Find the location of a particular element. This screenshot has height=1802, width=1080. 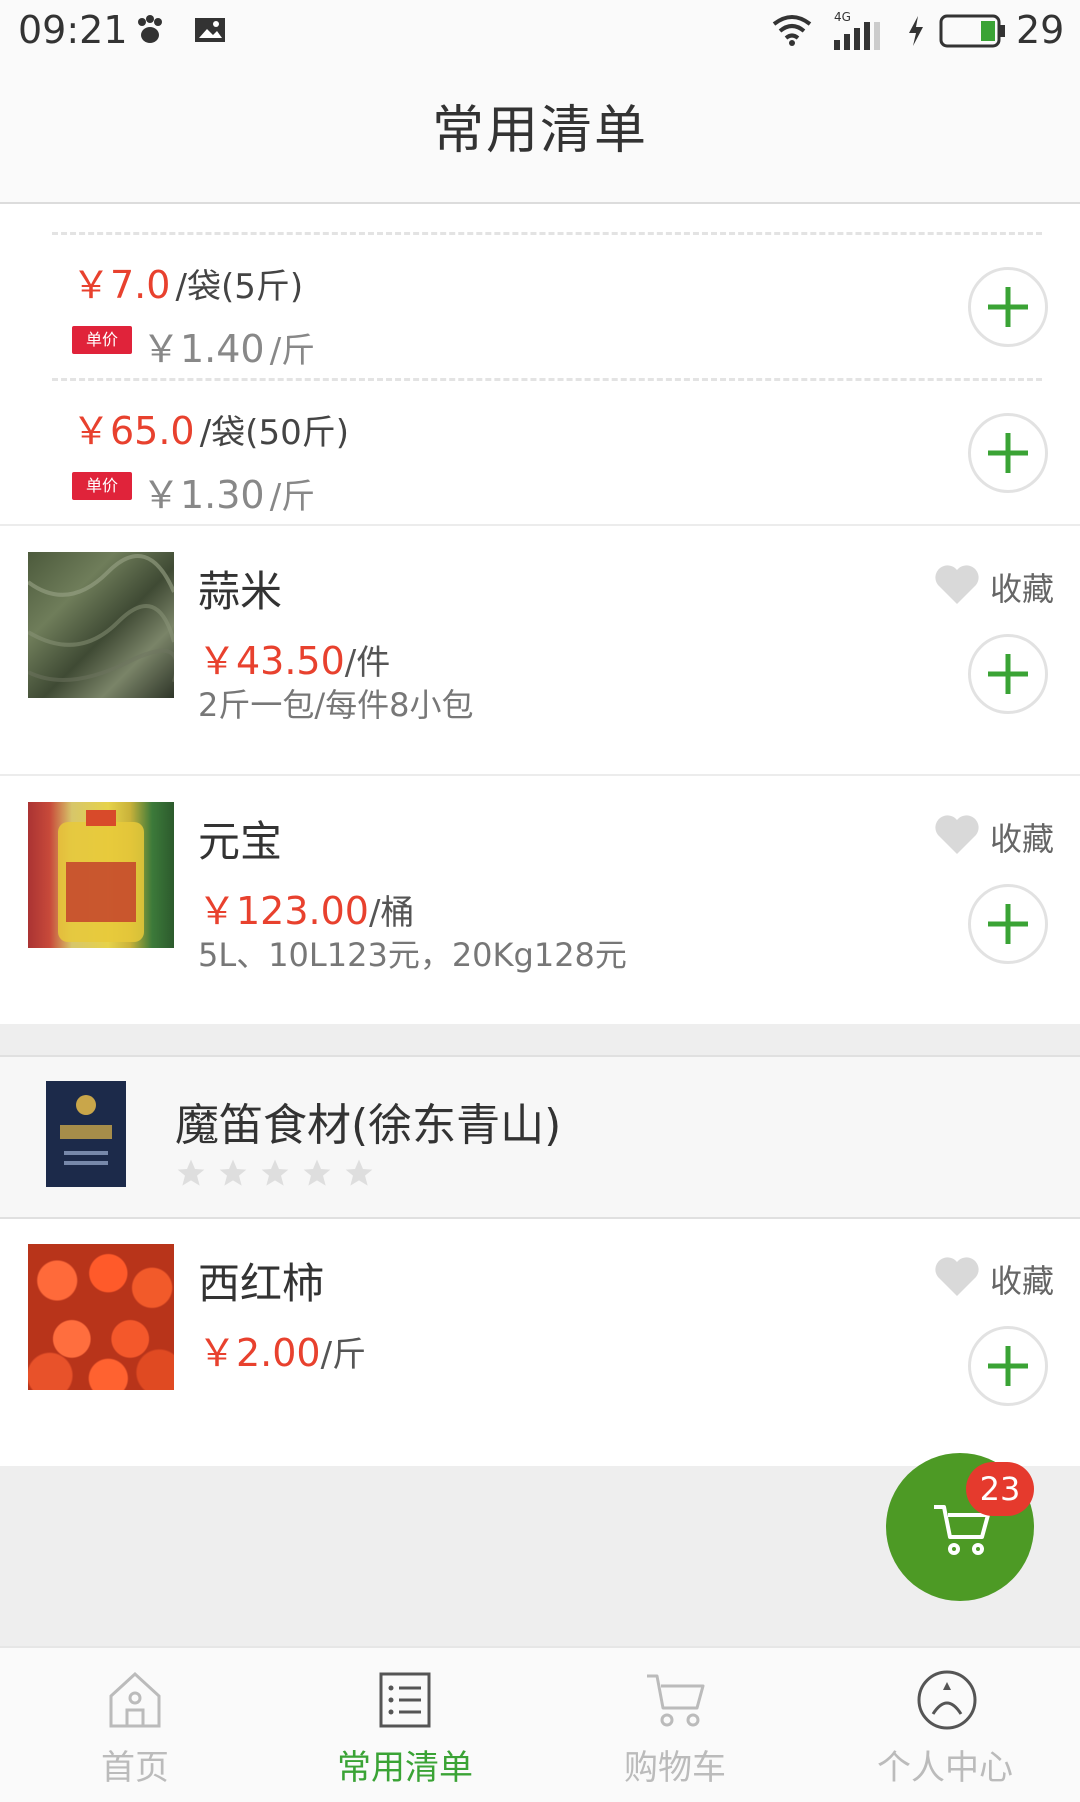

product-name: 西红柿 is located at coordinates (261, 1280).